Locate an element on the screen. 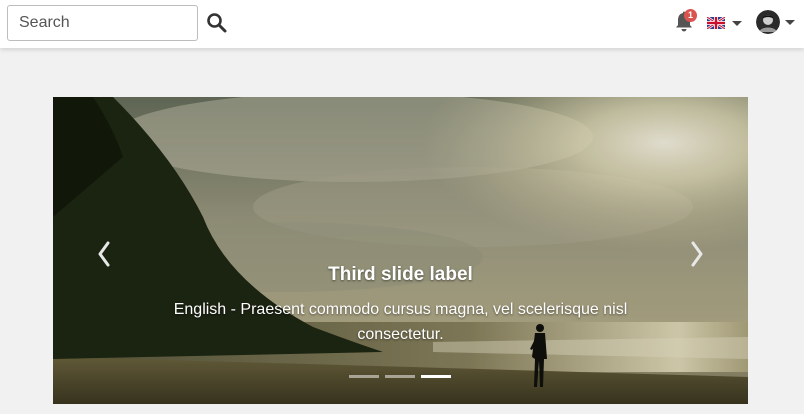 This screenshot has height=414, width=804. top-navbar: 1 is located at coordinates (402, 24).